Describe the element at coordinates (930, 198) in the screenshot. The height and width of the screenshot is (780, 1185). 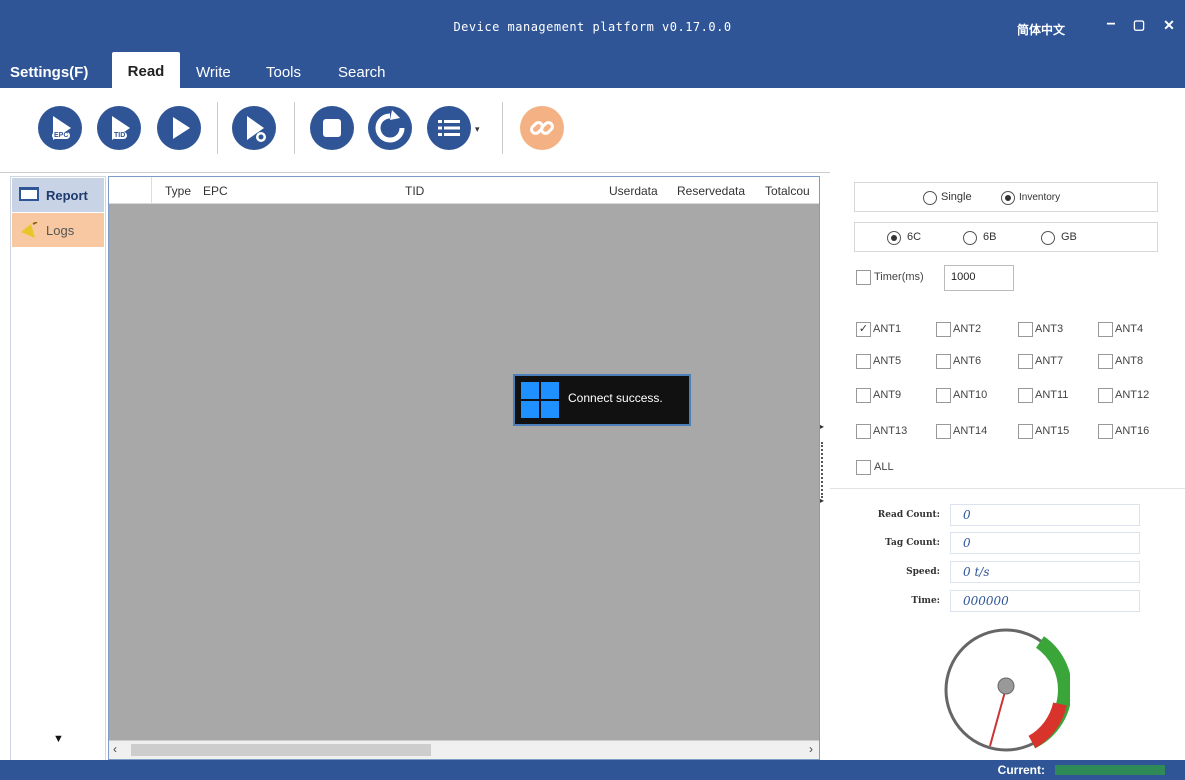
I see `radio-single` at that location.